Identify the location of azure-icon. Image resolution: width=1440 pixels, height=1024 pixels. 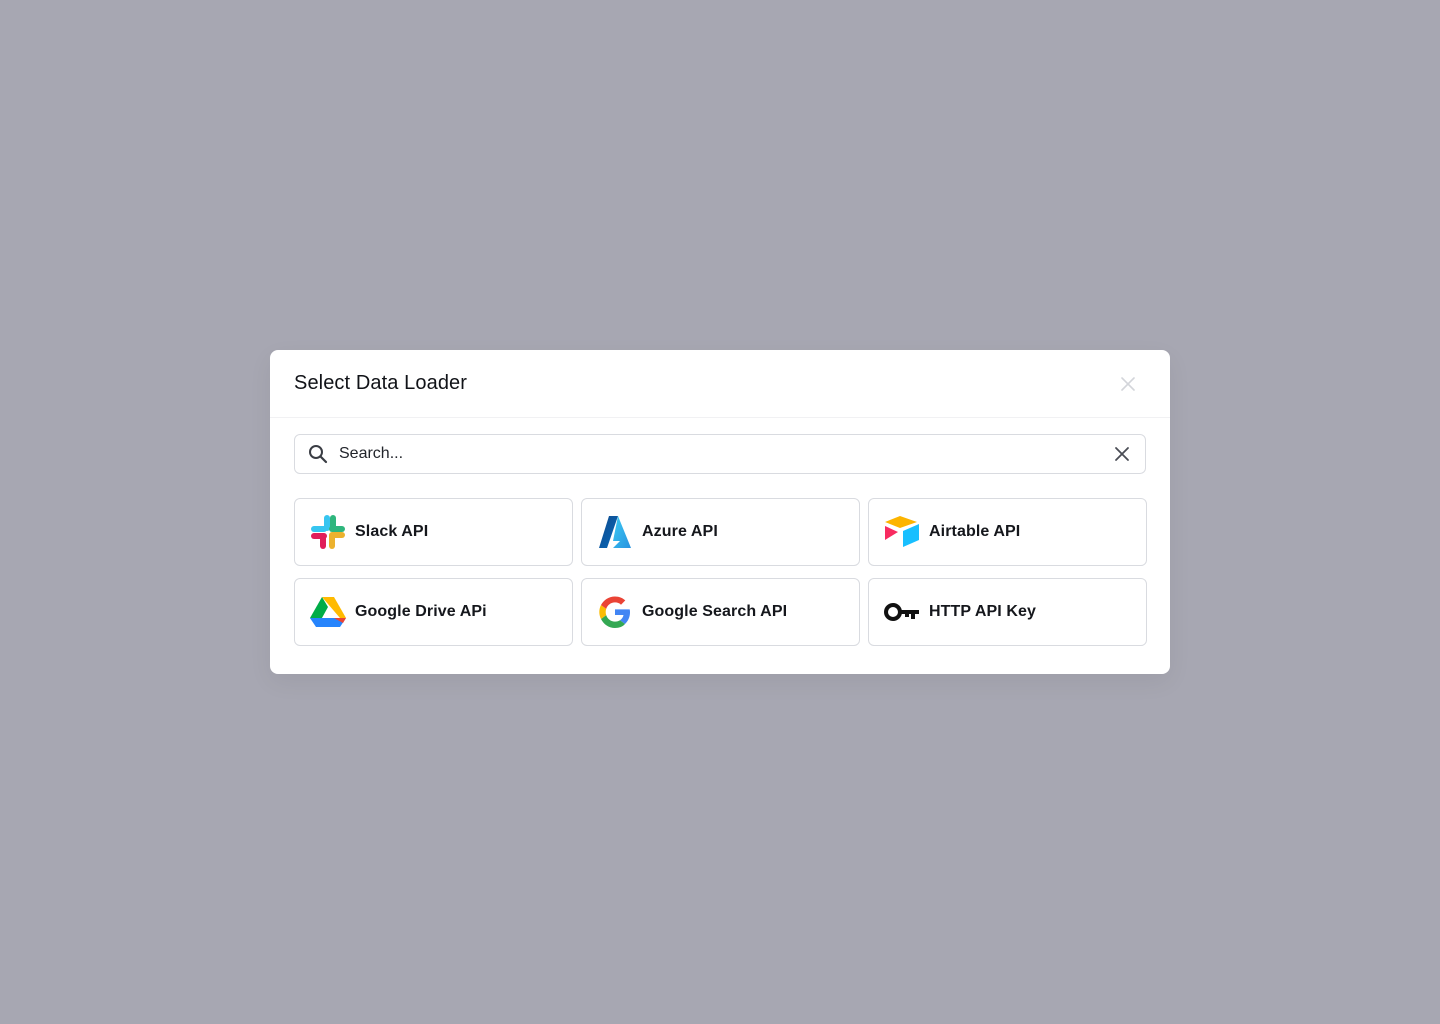
(615, 532).